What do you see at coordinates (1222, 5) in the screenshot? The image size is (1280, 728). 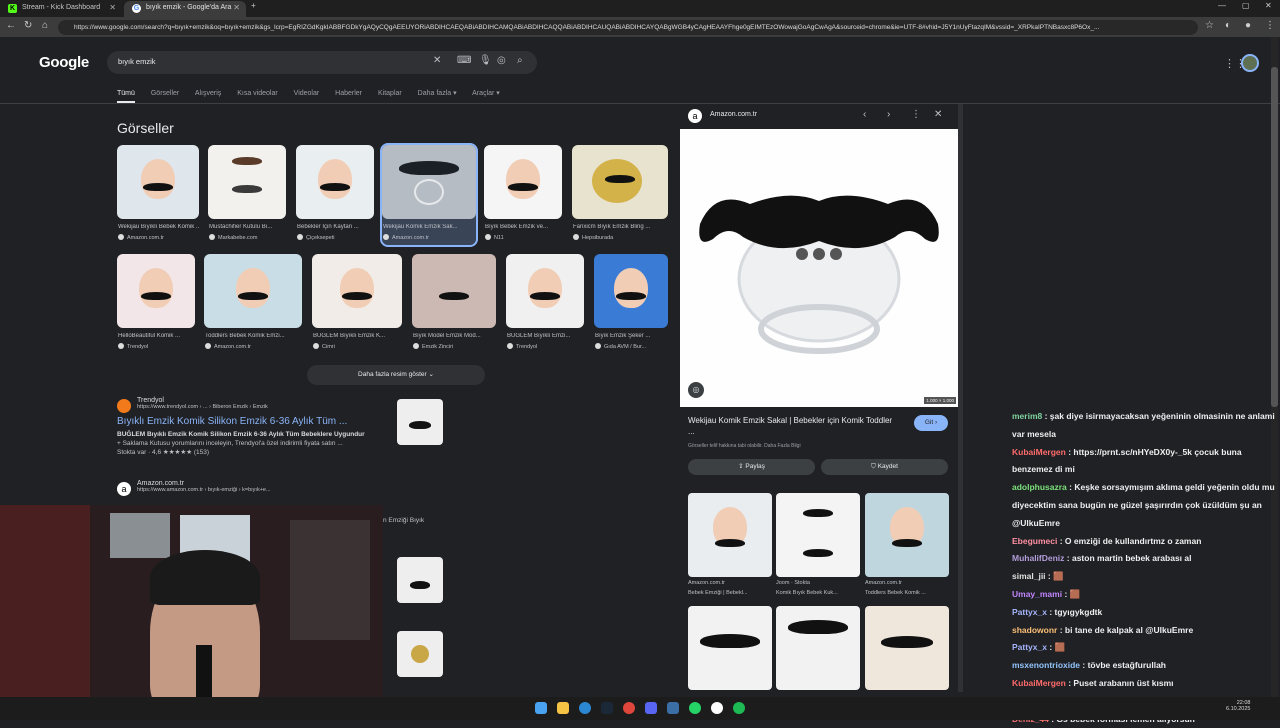 I see `minimize-icon: —` at bounding box center [1222, 5].